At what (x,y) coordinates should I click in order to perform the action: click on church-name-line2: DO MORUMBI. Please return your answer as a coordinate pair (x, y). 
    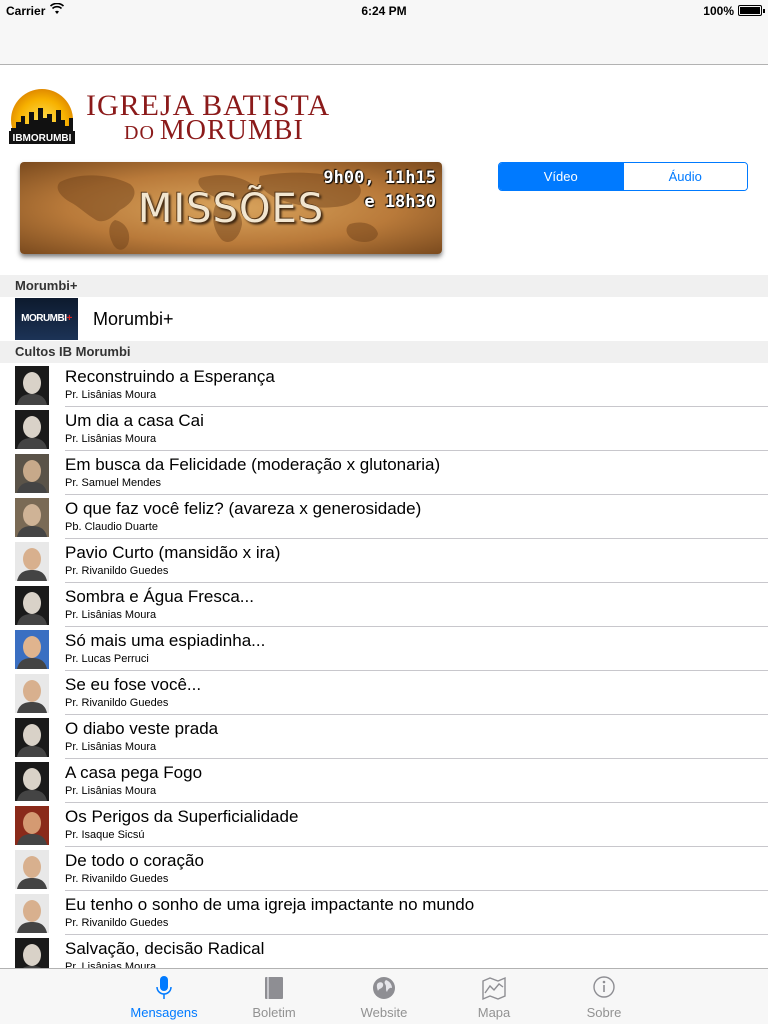
    Looking at the image, I should click on (214, 131).